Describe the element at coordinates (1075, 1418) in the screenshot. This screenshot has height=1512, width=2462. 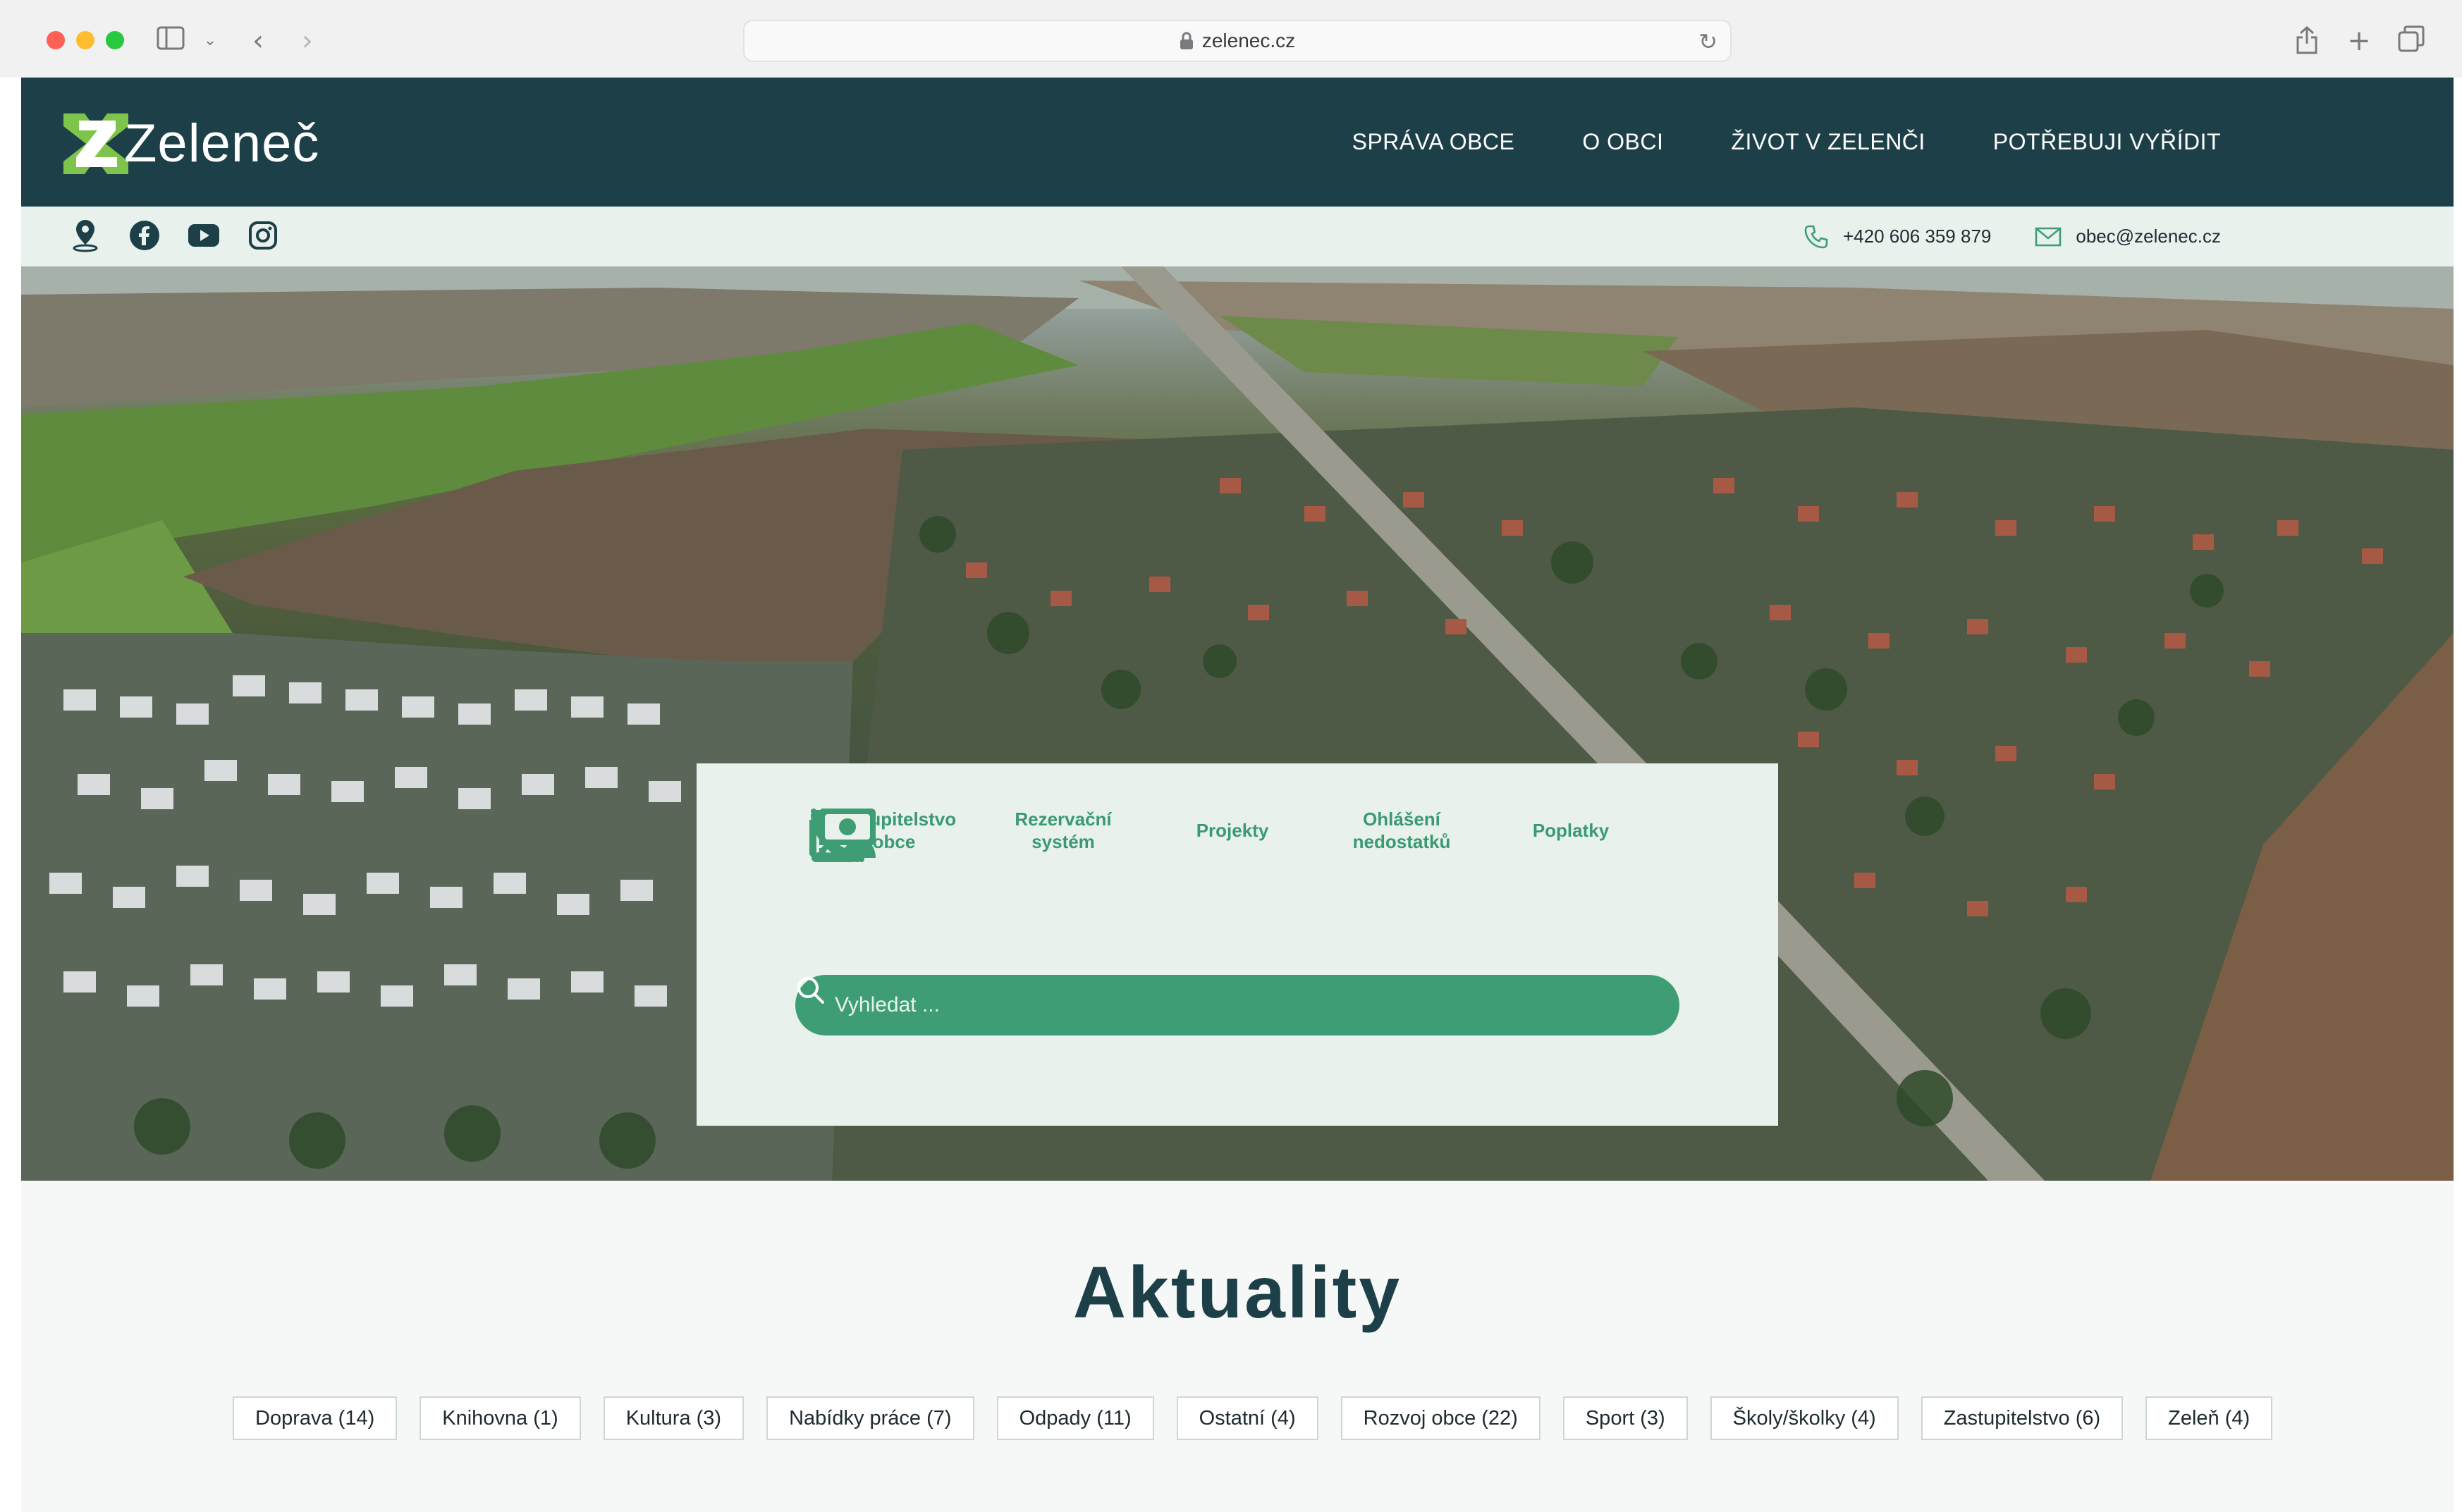
I see `tag-odpady: Odpady (11)` at that location.